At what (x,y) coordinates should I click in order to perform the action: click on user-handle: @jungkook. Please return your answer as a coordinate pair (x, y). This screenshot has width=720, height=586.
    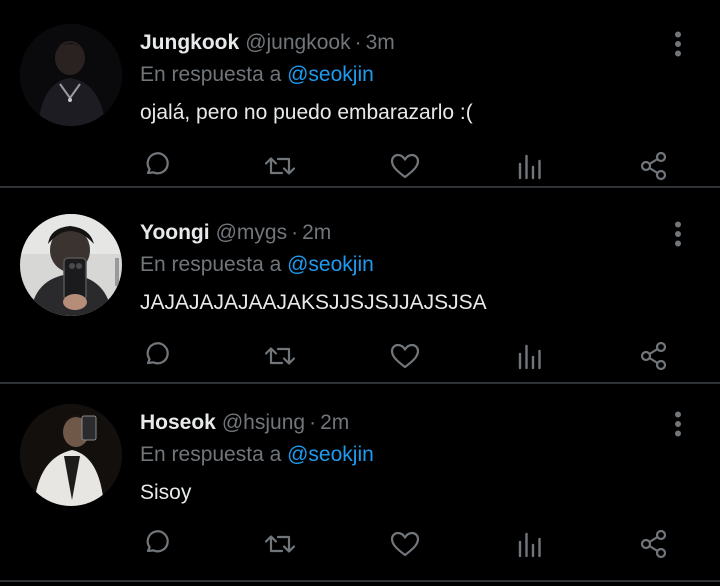
    Looking at the image, I should click on (297, 42).